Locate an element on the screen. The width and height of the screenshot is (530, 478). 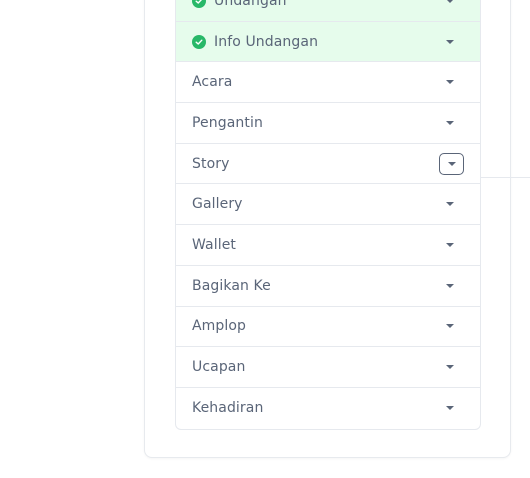
accordion-item-pengantin: Pengantin is located at coordinates (328, 123).